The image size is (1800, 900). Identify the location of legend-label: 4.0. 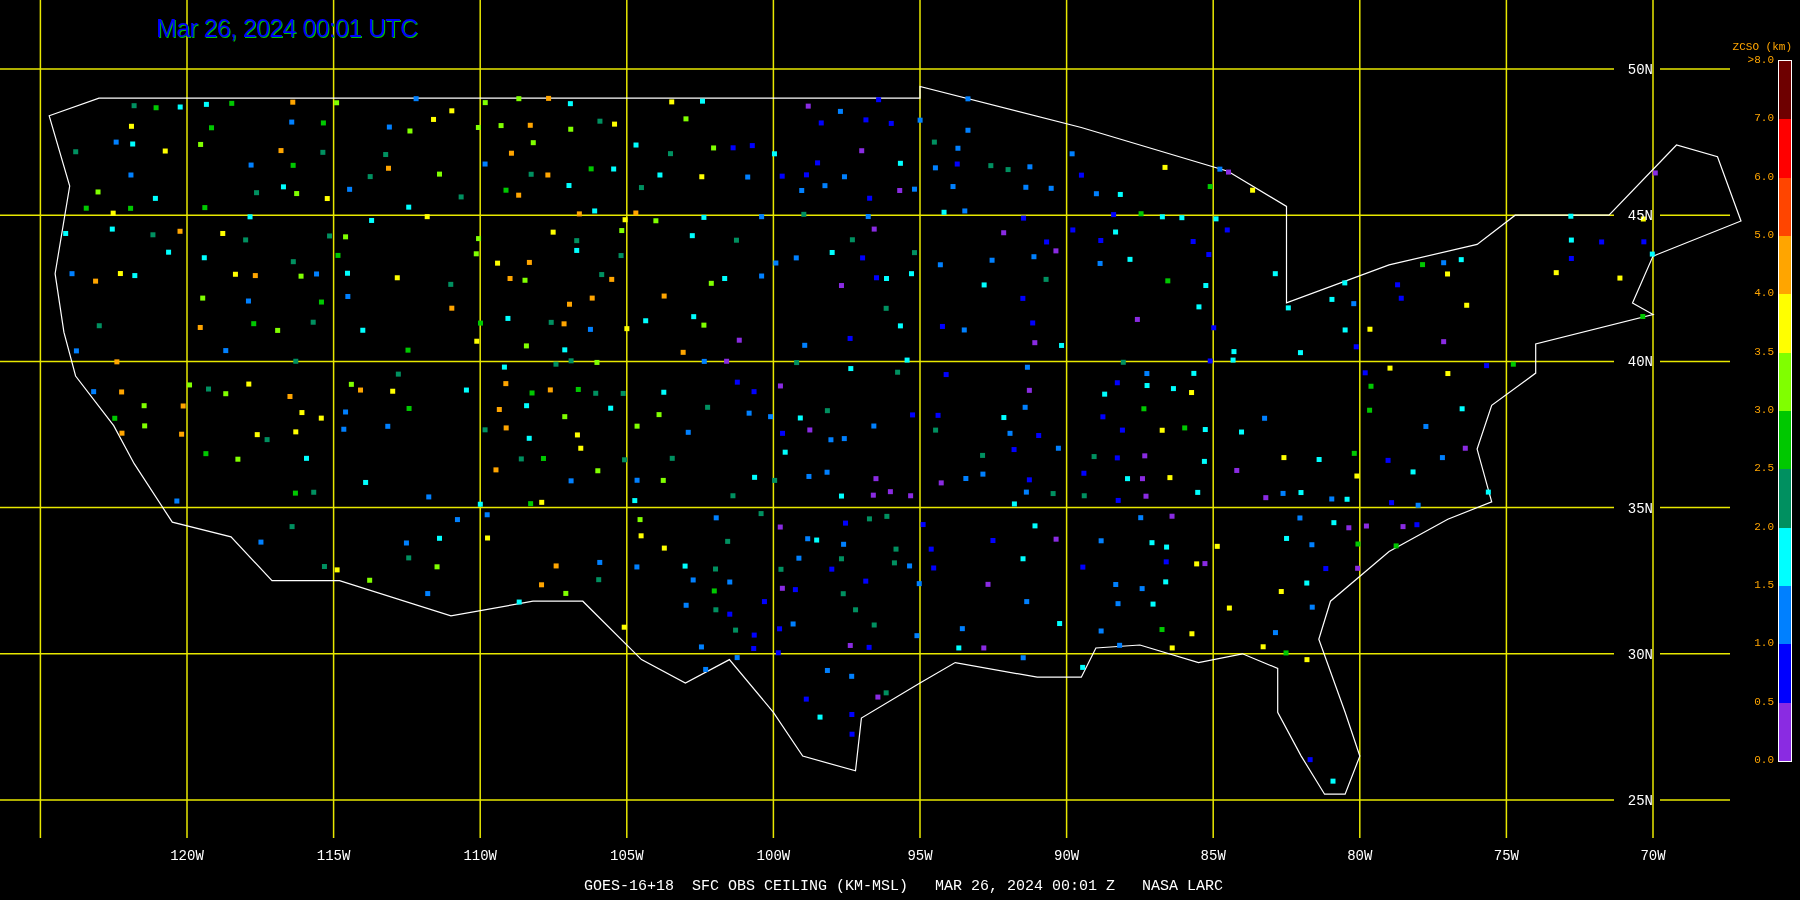
(1763, 293).